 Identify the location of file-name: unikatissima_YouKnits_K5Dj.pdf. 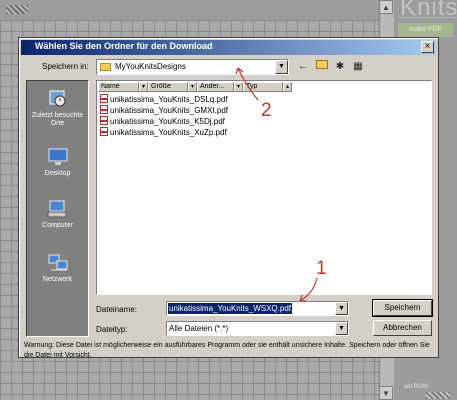
(167, 121).